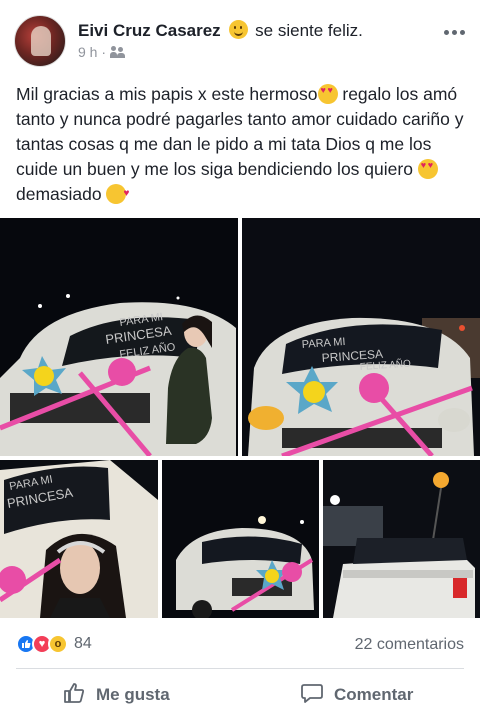 This screenshot has height=718, width=480. Describe the element at coordinates (58, 644) in the screenshot. I see `wow-reaction-icon: o` at that location.